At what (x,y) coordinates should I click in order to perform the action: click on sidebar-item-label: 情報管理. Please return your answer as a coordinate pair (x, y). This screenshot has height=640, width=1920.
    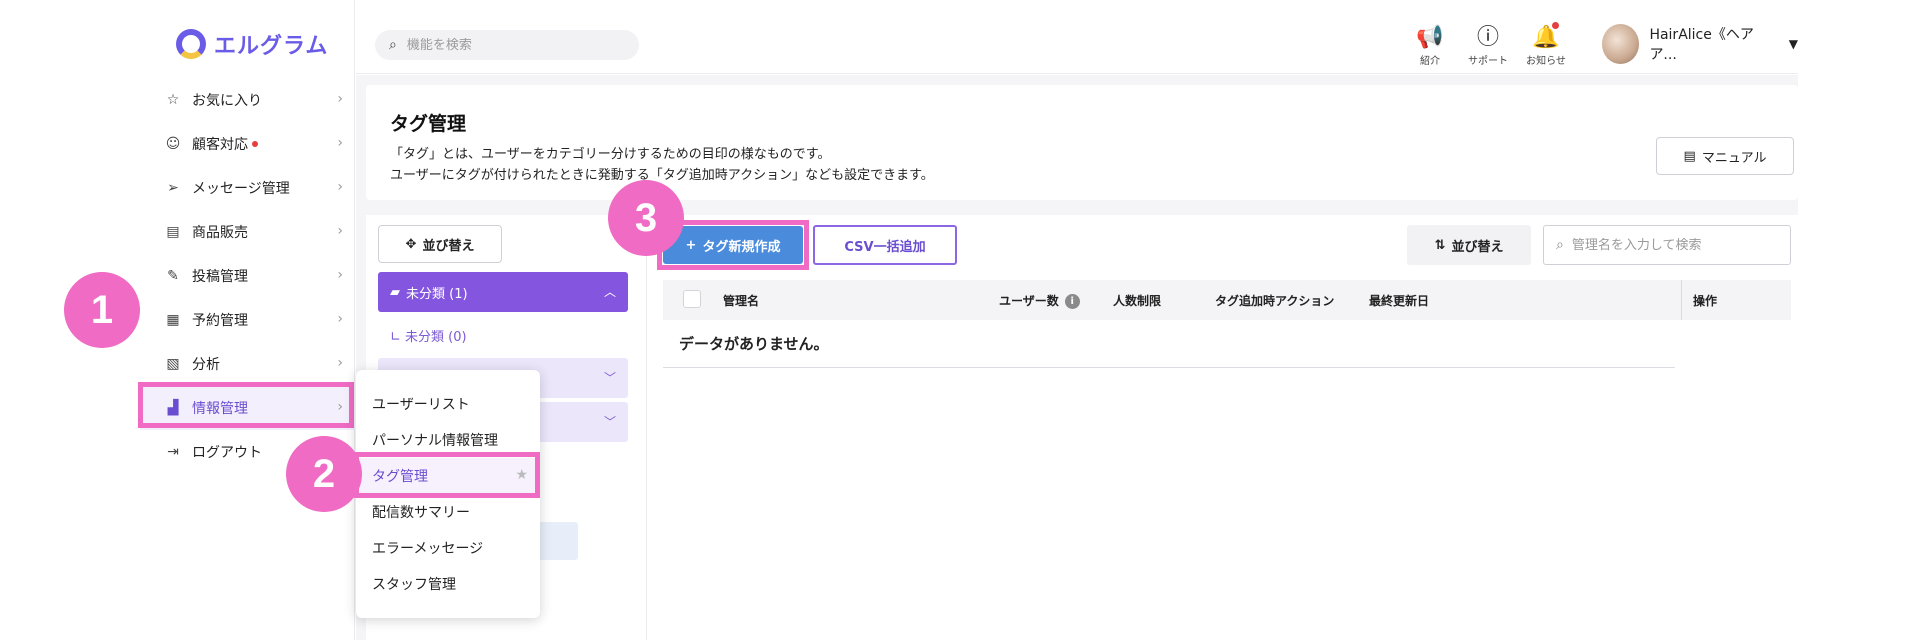
    Looking at the image, I should click on (220, 409).